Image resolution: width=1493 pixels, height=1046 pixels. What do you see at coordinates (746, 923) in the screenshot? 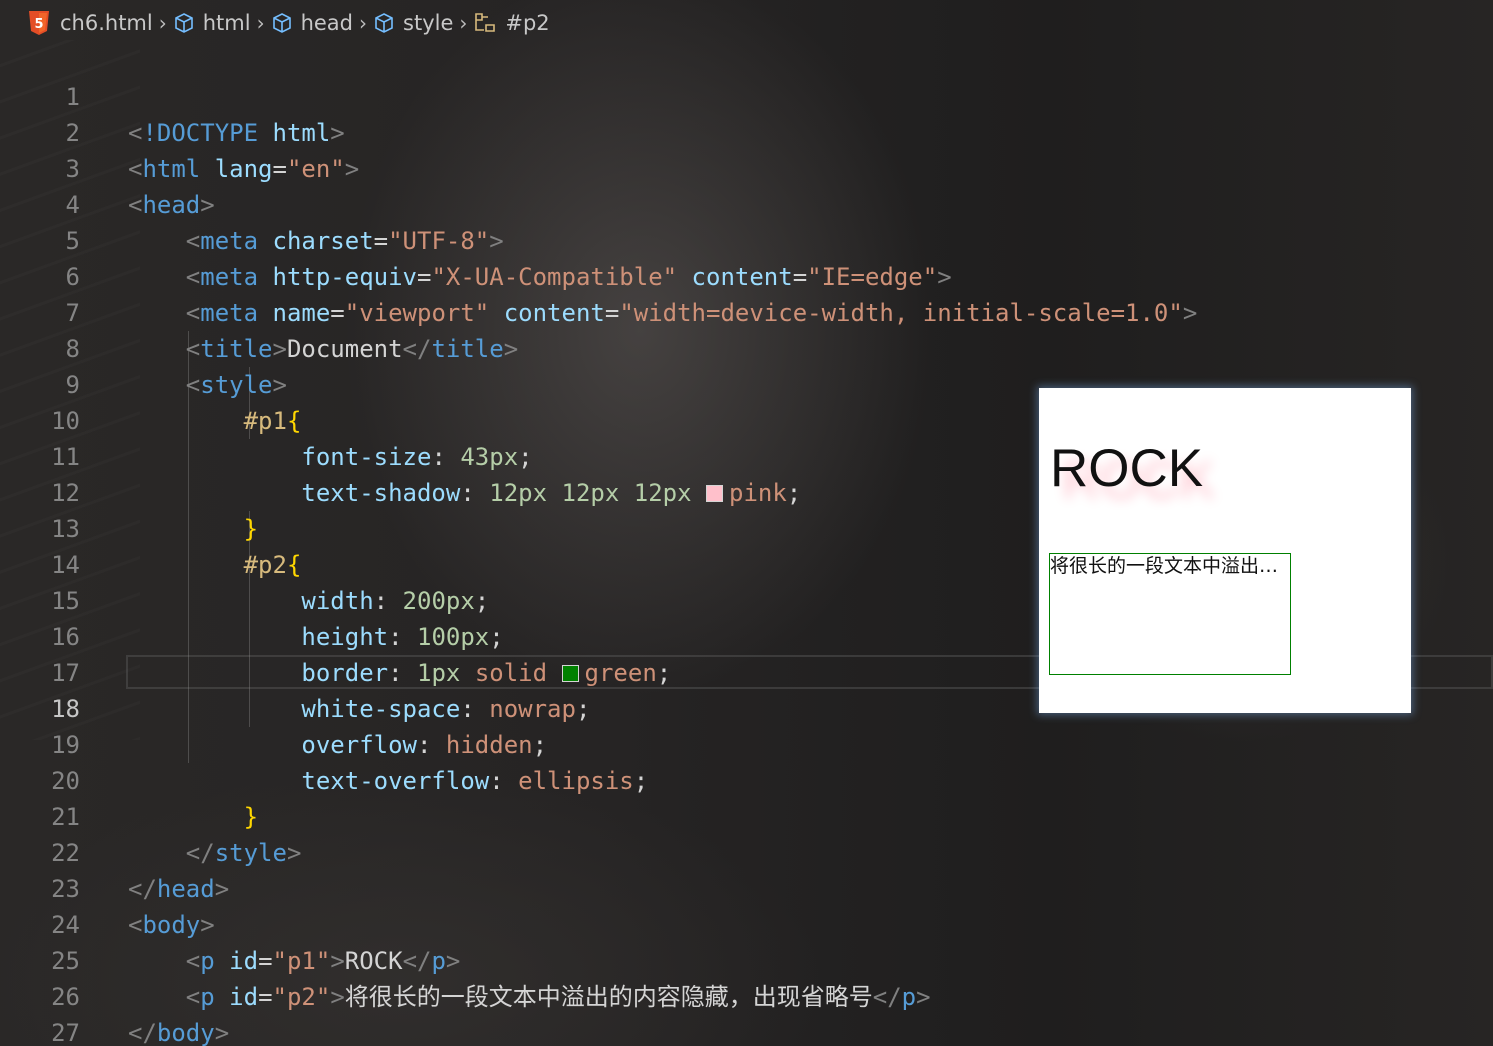
I see `code-line: 24 <p id="p1">ROCK</p>` at bounding box center [746, 923].